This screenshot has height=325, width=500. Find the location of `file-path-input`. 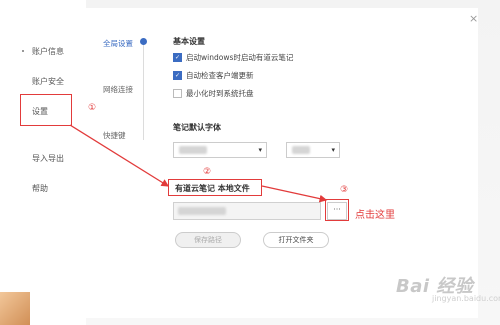

file-path-input is located at coordinates (247, 211).